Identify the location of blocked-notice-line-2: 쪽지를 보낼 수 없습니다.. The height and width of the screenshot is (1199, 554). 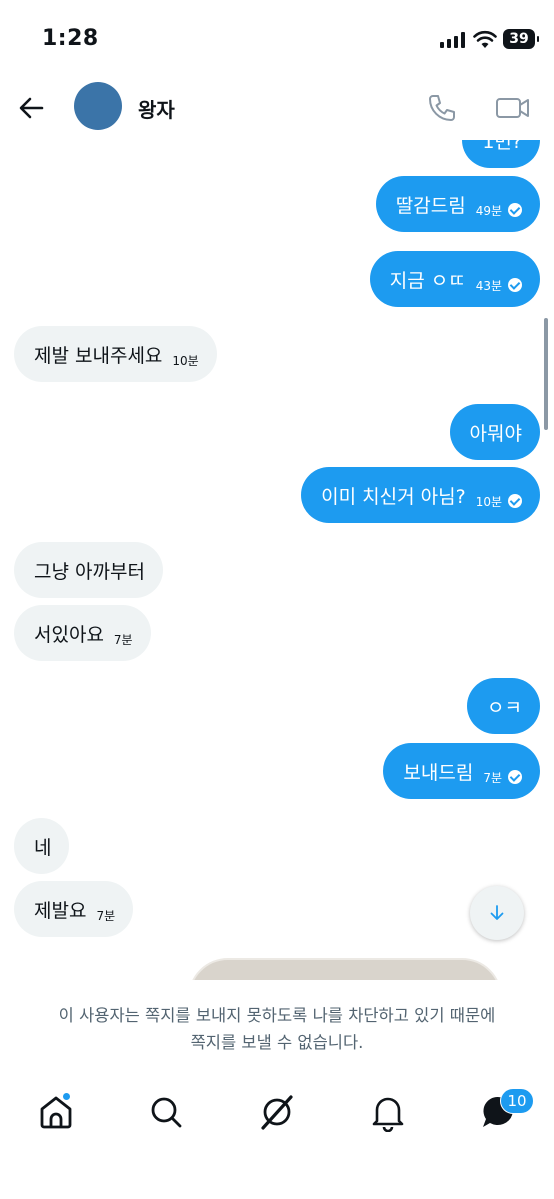
(277, 1042).